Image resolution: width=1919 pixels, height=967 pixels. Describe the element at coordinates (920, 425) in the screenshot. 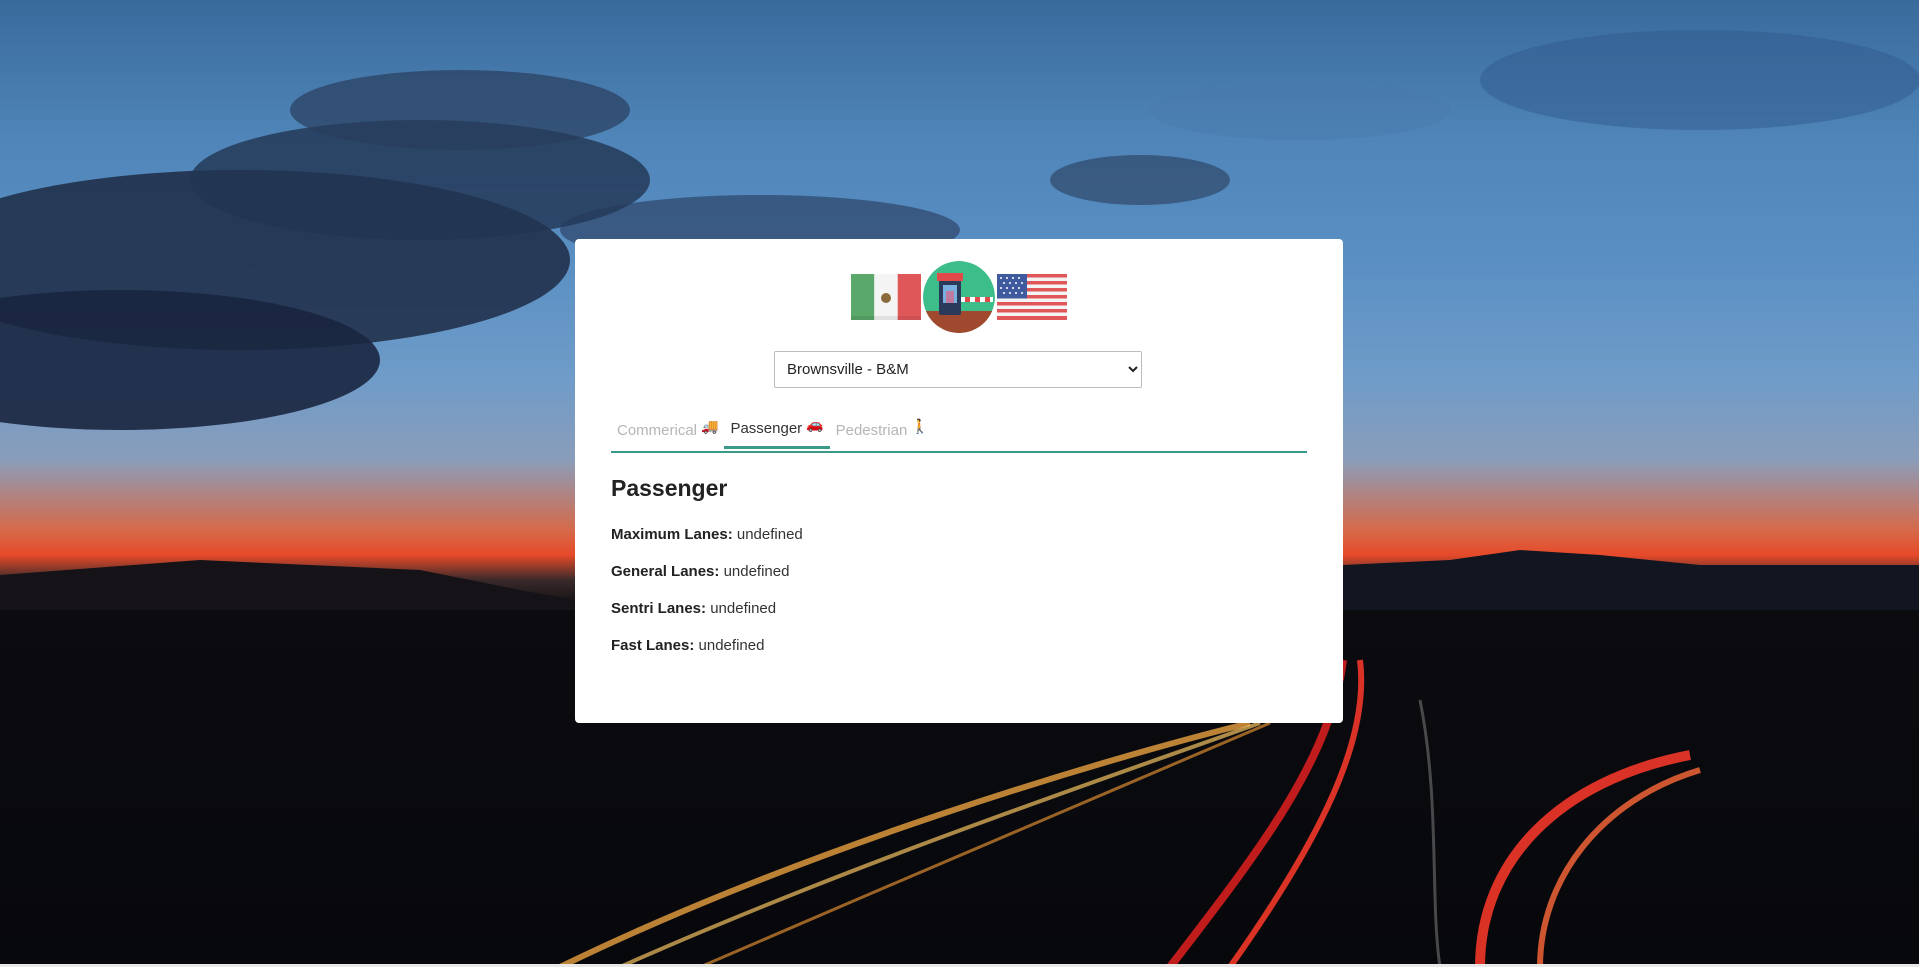

I see `pedestrian-icon: 🚶` at that location.